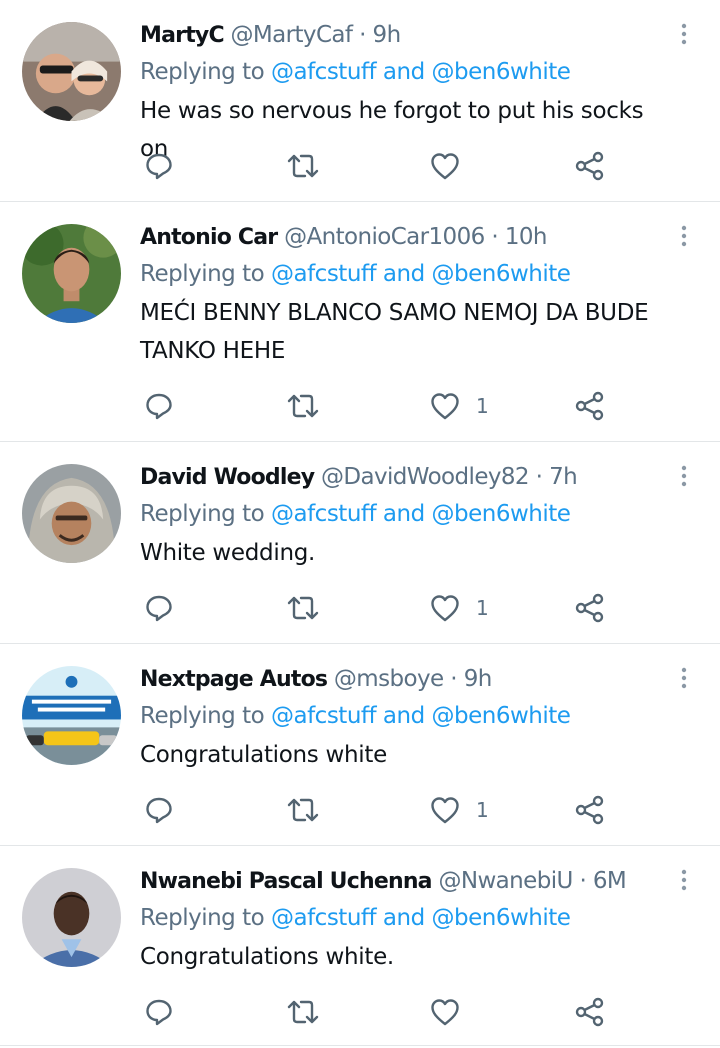 Image resolution: width=720 pixels, height=1048 pixels. I want to click on tweet-header: MartyC @MartyCaf · 9h, so click(400, 35).